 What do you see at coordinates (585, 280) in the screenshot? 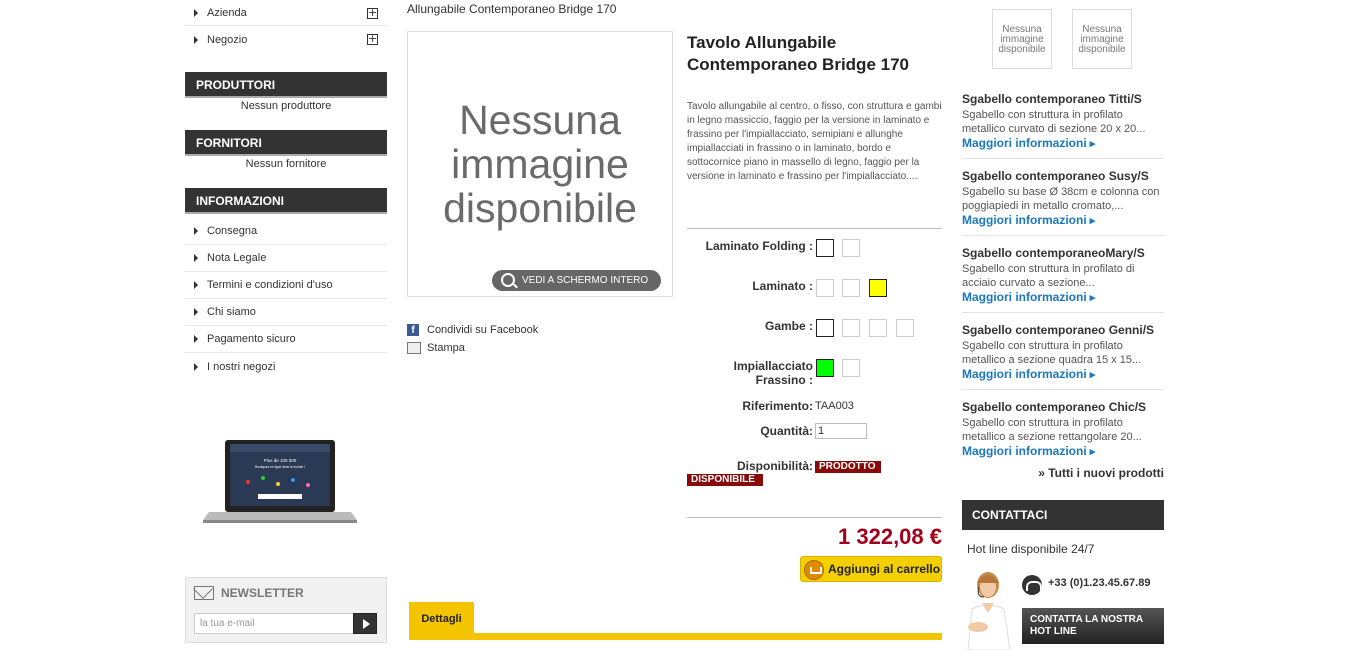
I see `fullscreen-label: VEDI A SCHERMO INTERO` at bounding box center [585, 280].